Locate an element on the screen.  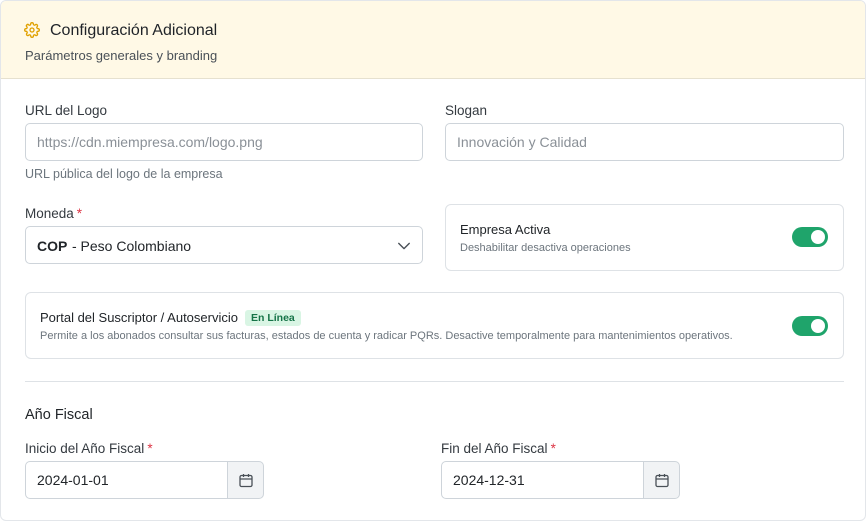
fiscal-start-label-text: Inicio del Año Fiscal is located at coordinates (85, 448).